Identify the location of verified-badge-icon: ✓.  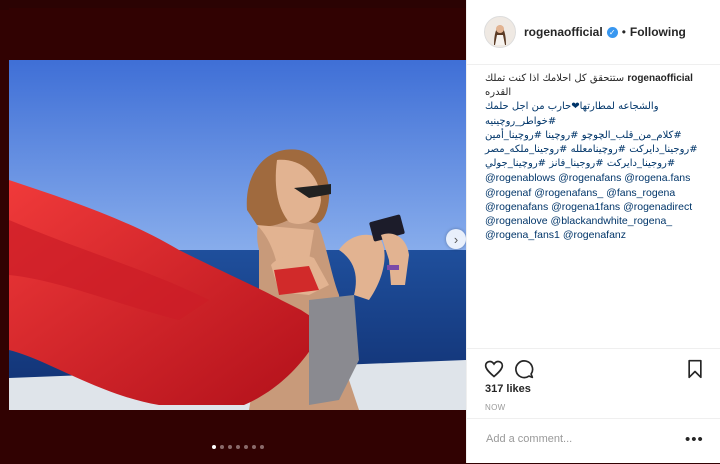
(612, 32).